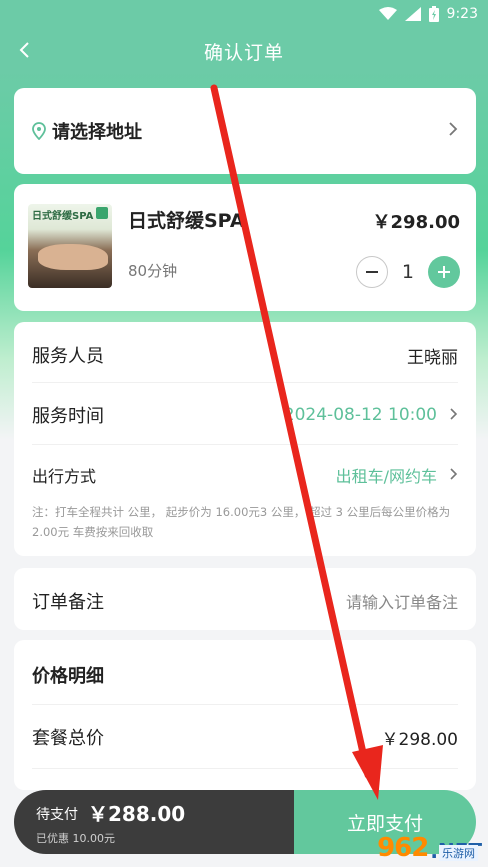 Image resolution: width=488 pixels, height=867 pixels. What do you see at coordinates (244, 14) in the screenshot?
I see `status-bar: 9:23` at bounding box center [244, 14].